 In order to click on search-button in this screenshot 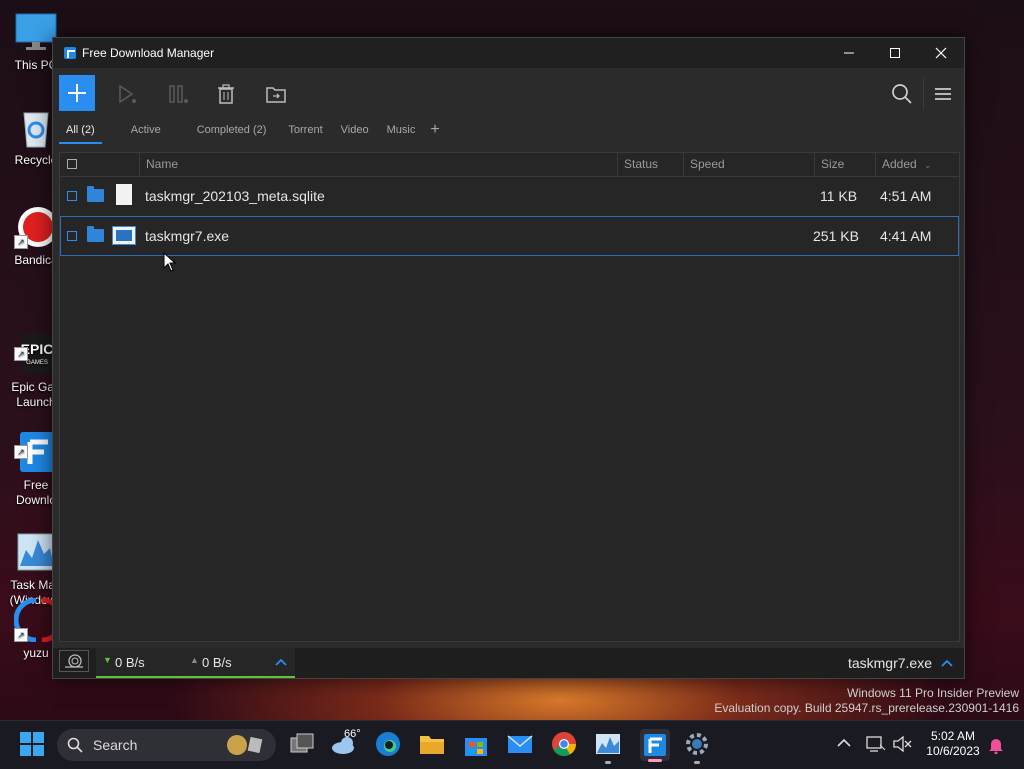, I will do `click(902, 94)`.